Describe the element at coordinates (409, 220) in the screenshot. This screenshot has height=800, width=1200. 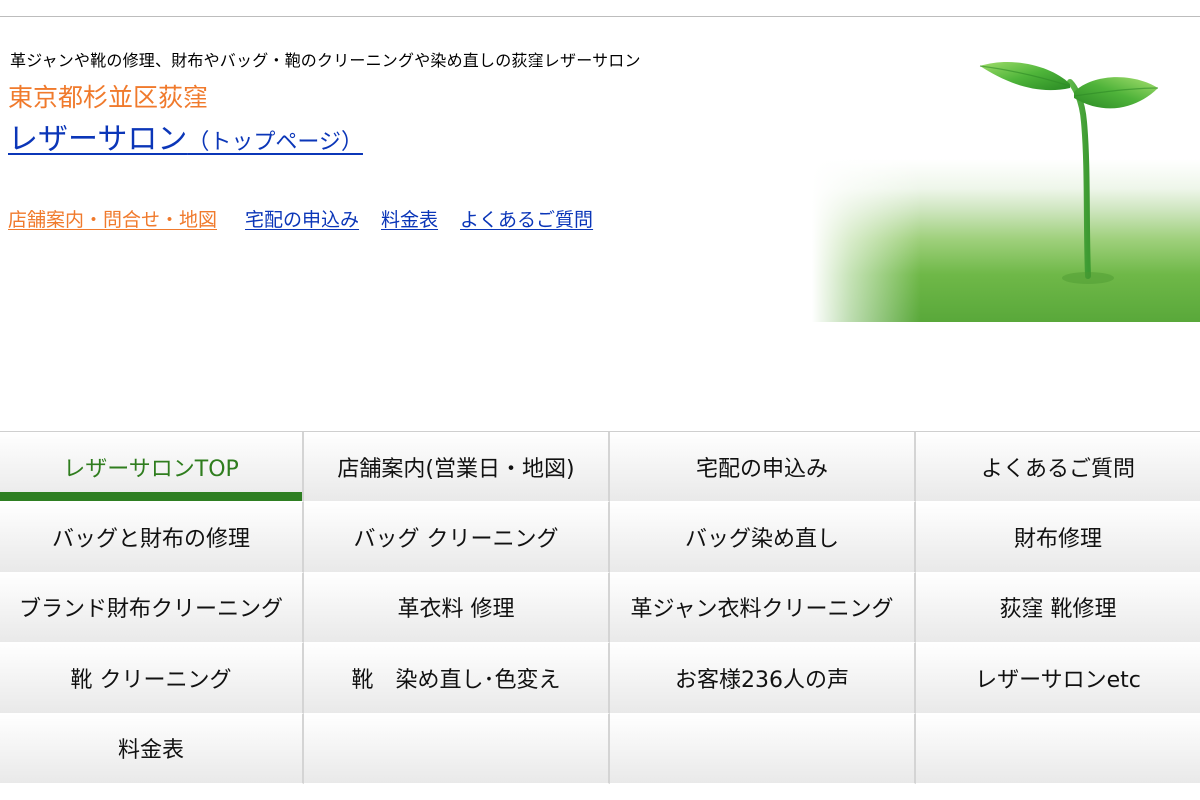
I see `quicklink-price-list: 料金表` at that location.